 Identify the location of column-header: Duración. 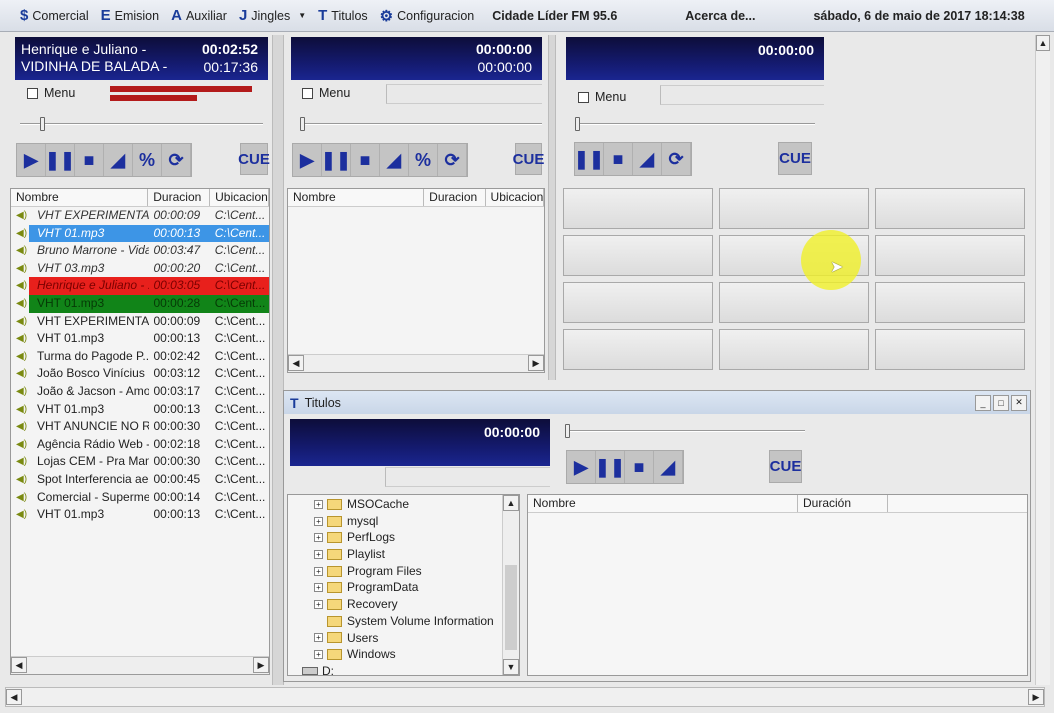
(843, 503).